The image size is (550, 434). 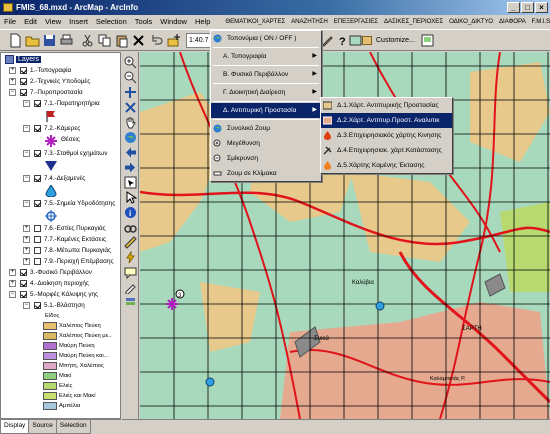 I want to click on toc-sublayer-hydrants: − 7.5.-Σημεία Υδροδότησης, so click(x=60, y=203).